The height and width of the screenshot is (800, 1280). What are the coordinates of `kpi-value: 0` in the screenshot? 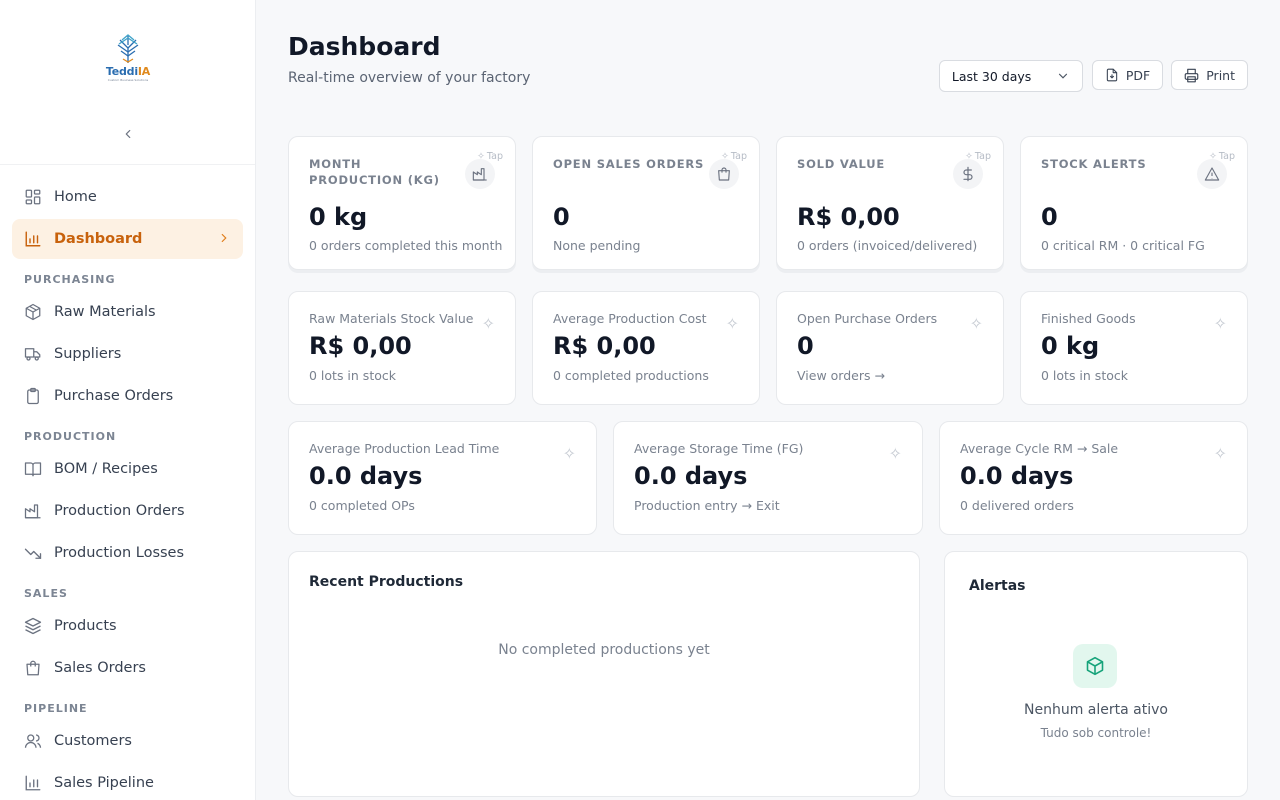 It's located at (1049, 217).